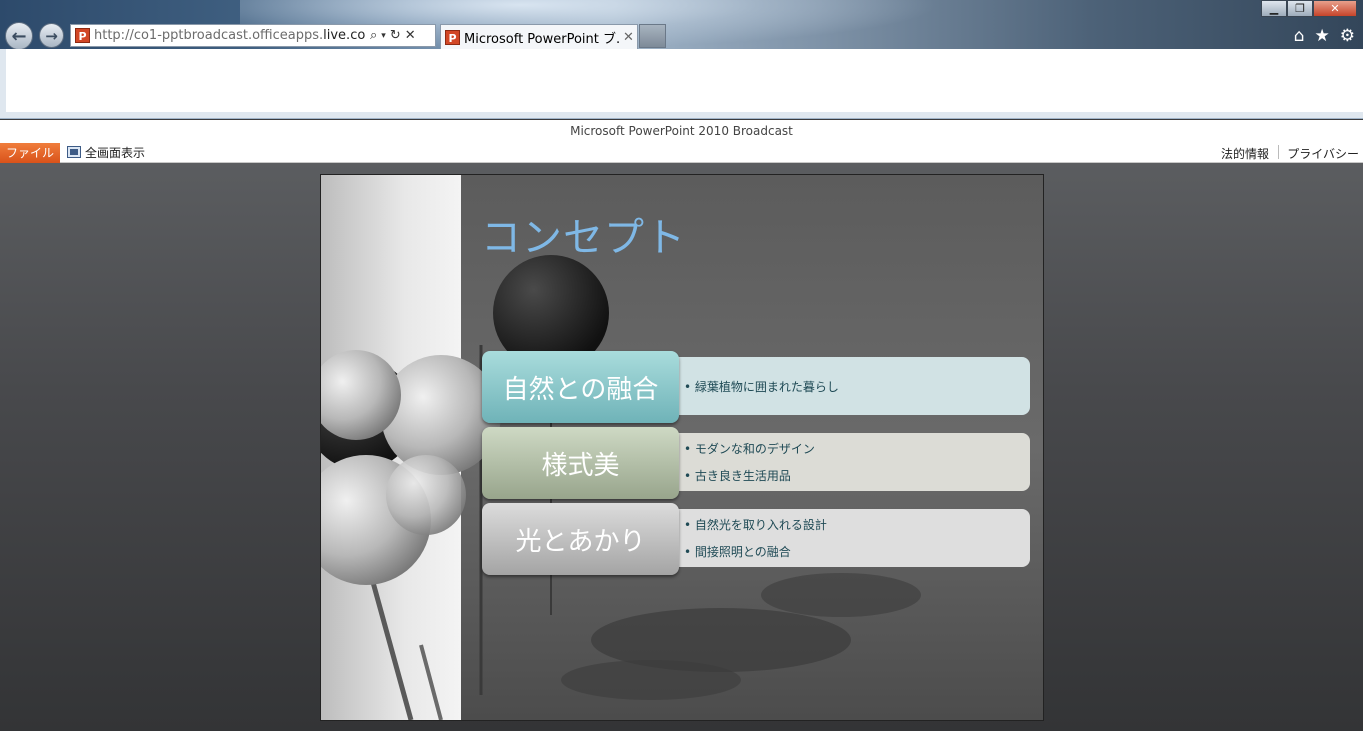 The height and width of the screenshot is (731, 1363). I want to click on privacy-link: プライバシー, so click(1323, 153).